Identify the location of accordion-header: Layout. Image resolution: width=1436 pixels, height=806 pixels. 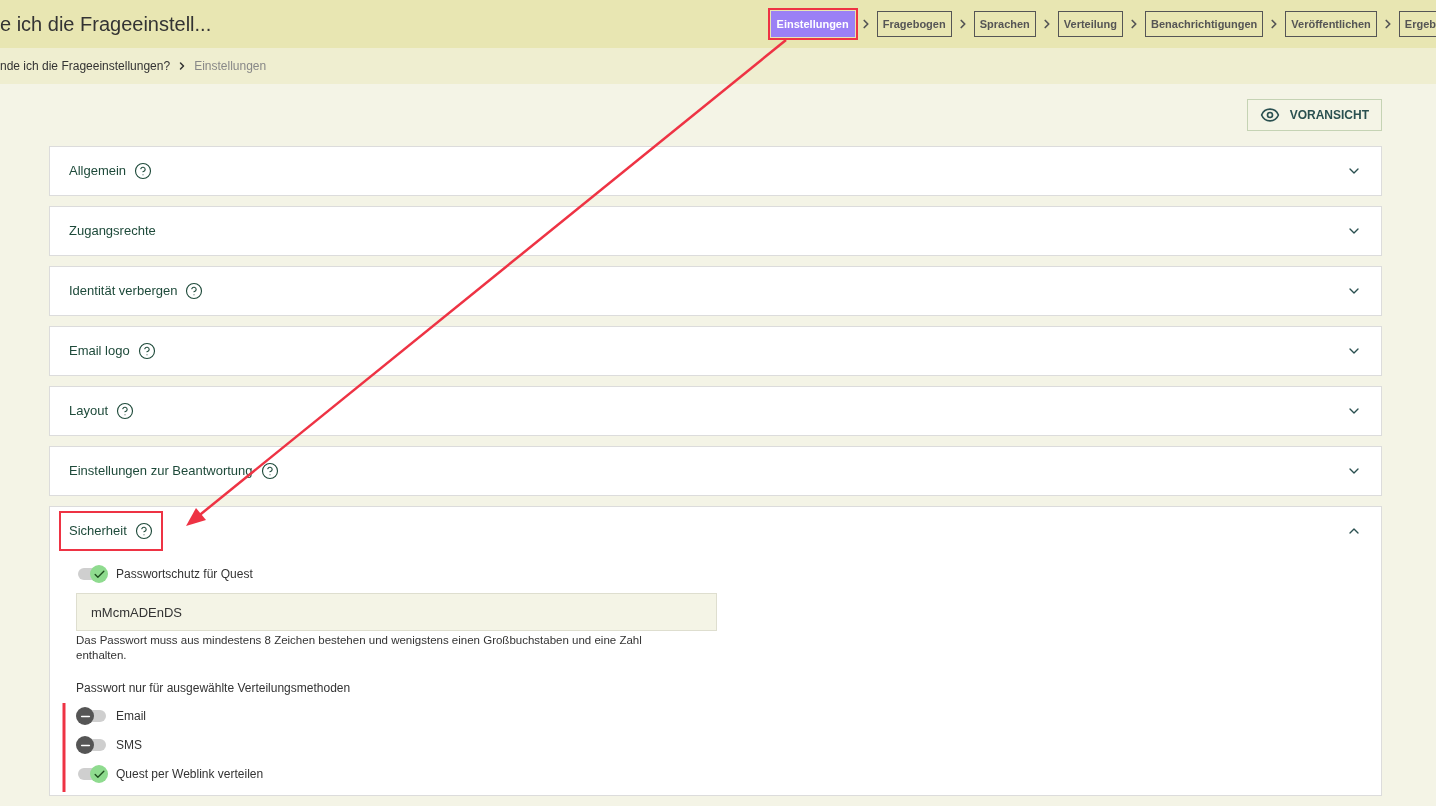
(715, 411).